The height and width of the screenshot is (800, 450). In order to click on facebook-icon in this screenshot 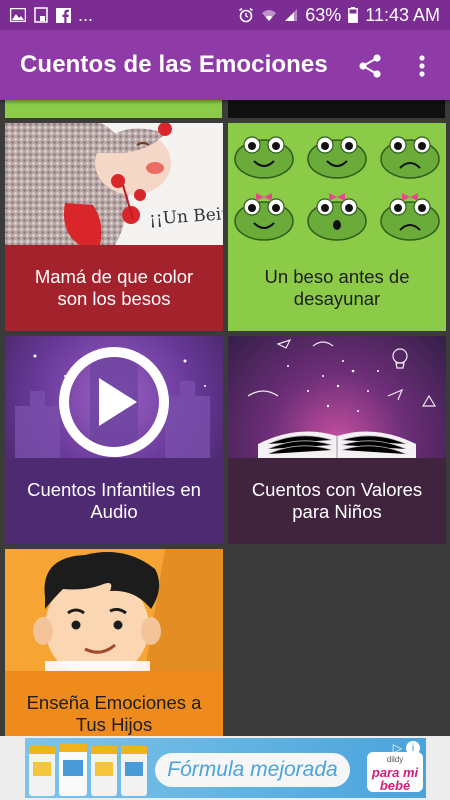, I will do `click(63, 15)`.